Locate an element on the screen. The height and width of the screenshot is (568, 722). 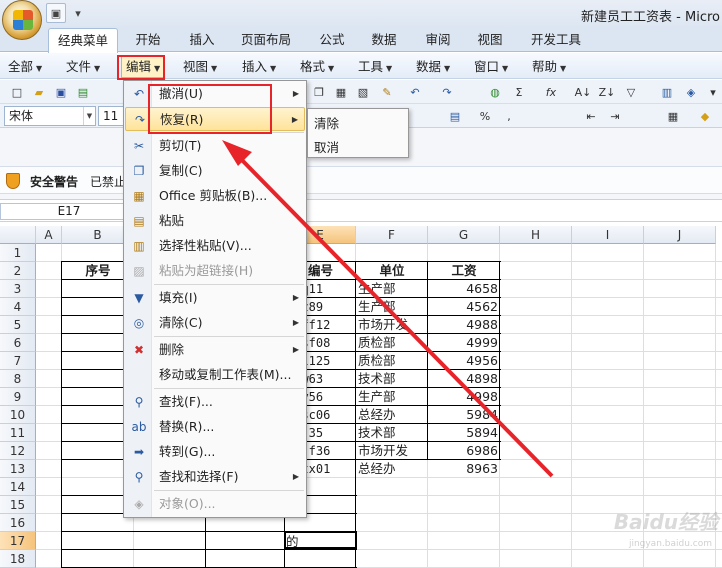
cell-salary: 4999 is located at coordinates (464, 343).